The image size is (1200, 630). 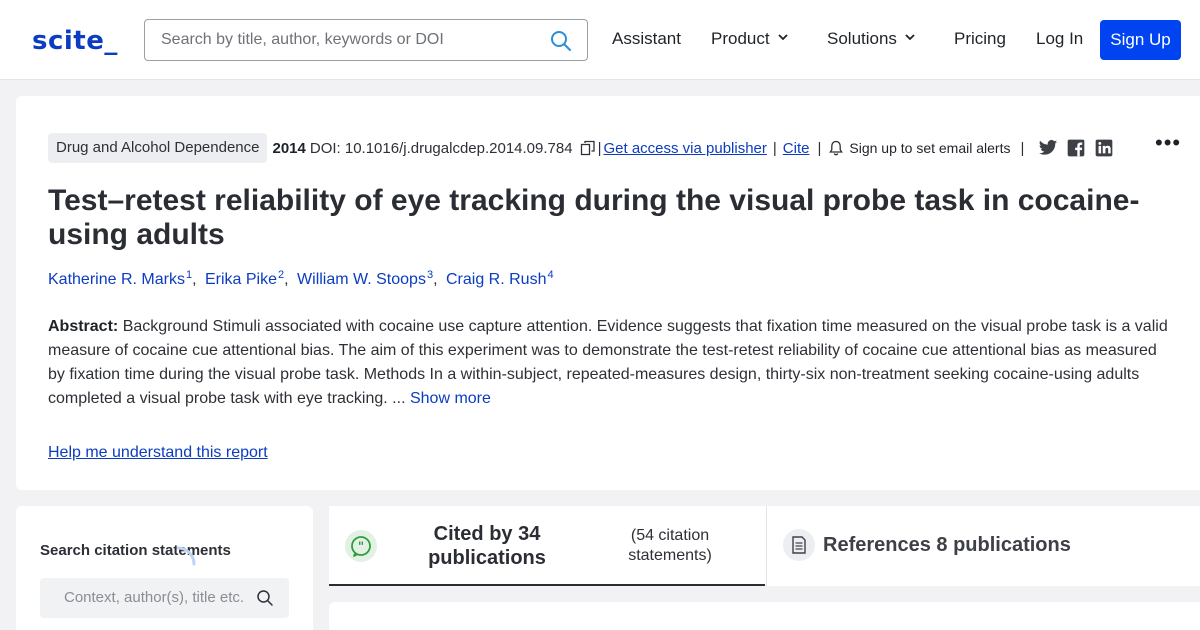 I want to click on twitter-icon, so click(x=1048, y=148).